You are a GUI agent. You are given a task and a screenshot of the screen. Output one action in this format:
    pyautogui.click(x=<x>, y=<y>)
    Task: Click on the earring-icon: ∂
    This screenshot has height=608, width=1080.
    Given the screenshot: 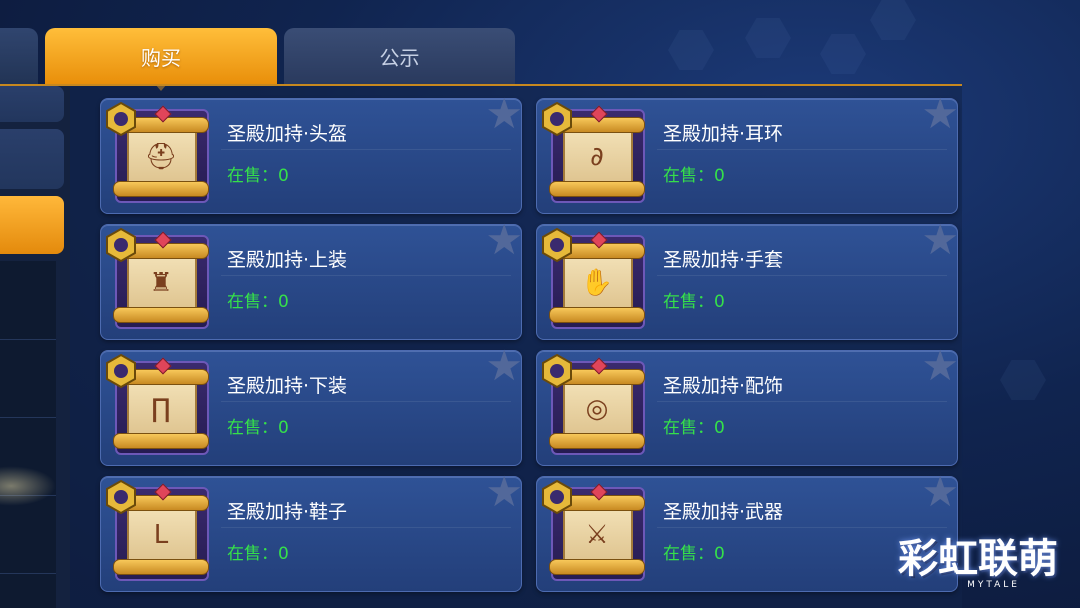 What is the action you would take?
    pyautogui.click(x=597, y=157)
    